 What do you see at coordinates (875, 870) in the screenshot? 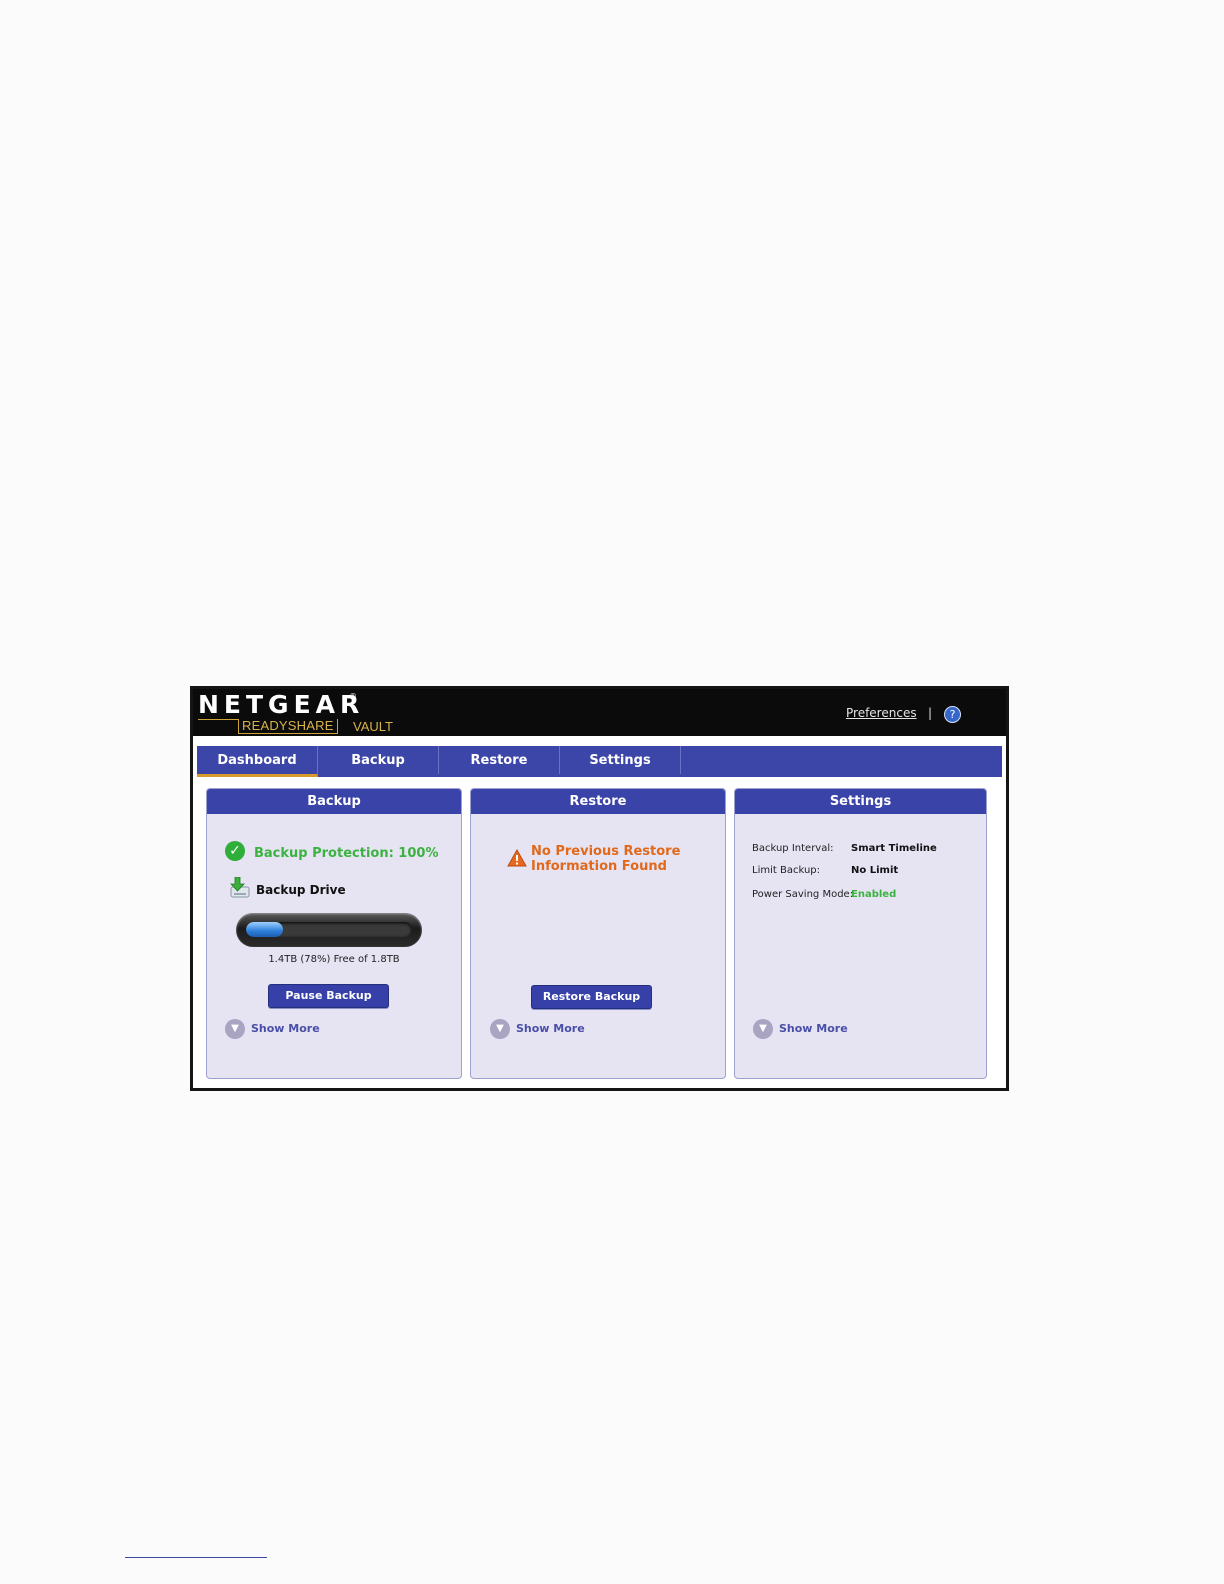
I see `limit-backup-value: No Limit` at bounding box center [875, 870].